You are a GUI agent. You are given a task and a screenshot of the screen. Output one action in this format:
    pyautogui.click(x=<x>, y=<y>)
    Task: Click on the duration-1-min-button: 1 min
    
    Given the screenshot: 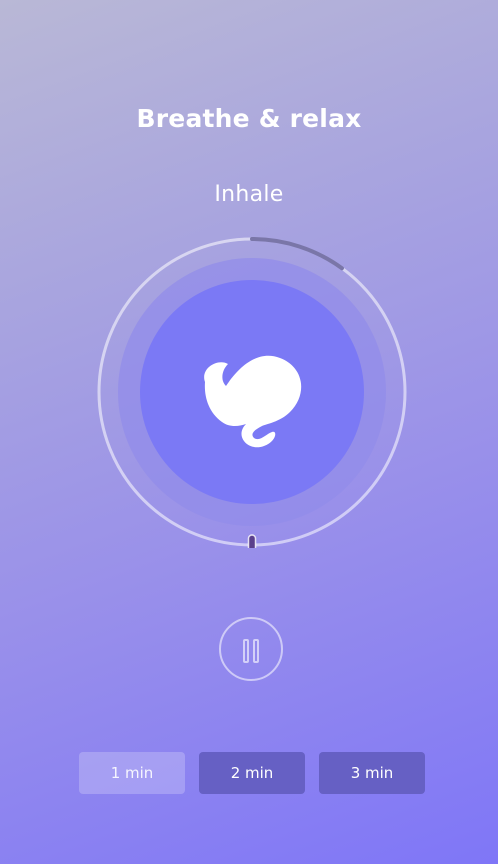 What is the action you would take?
    pyautogui.click(x=132, y=773)
    